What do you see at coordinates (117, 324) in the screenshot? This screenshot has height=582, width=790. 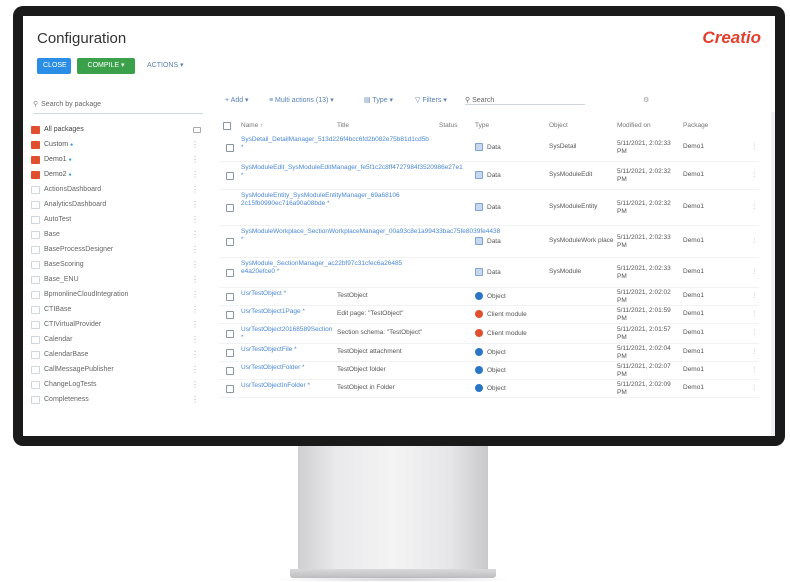 I see `package-item: CTIVirtualProvider ⋮` at bounding box center [117, 324].